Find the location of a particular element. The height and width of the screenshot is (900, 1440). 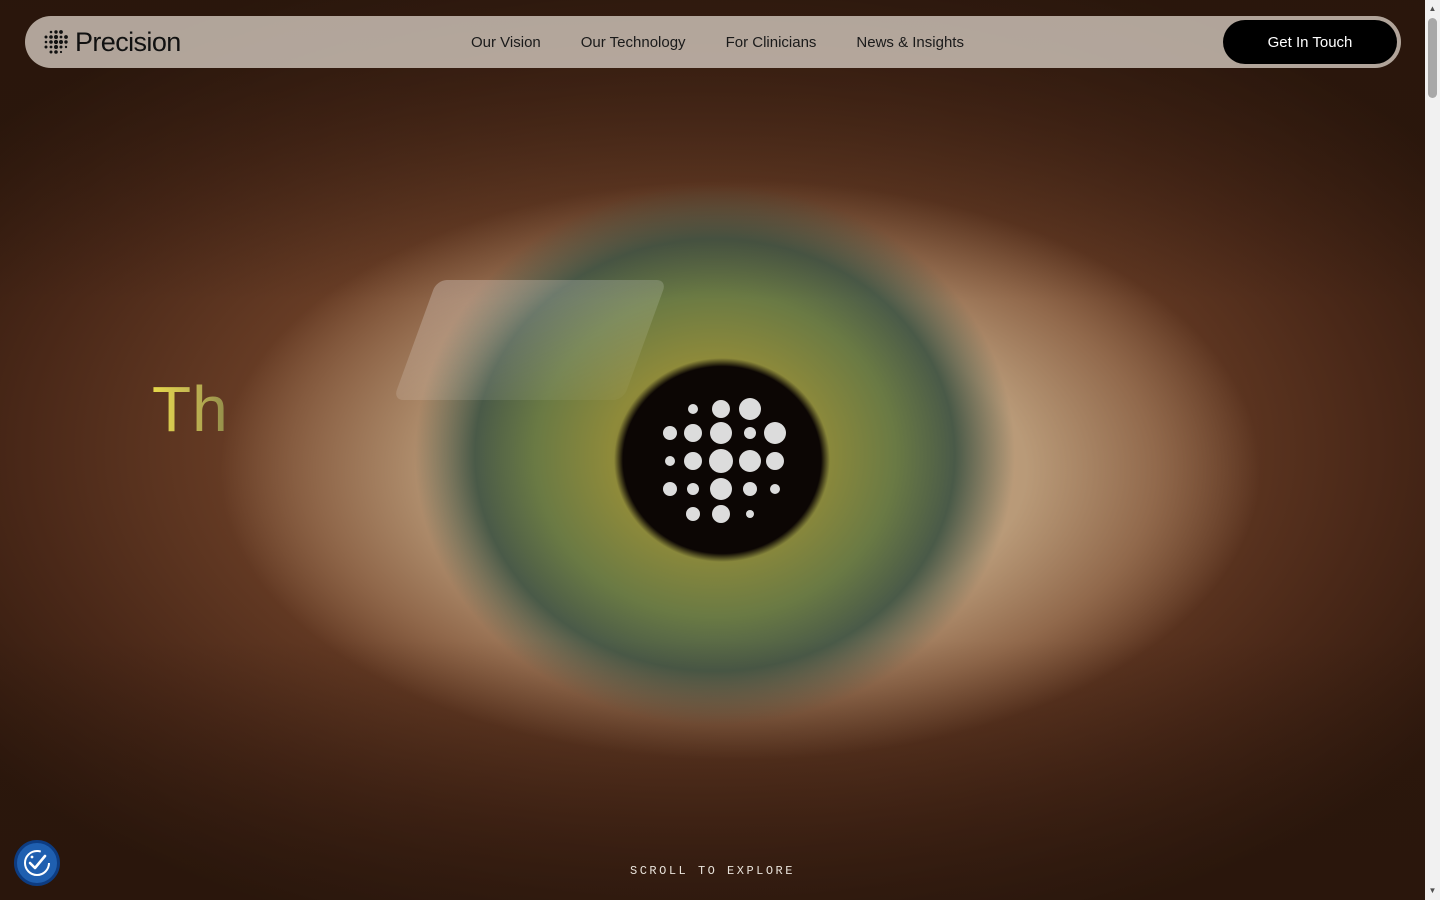

get-in-touch-button: Get In Touch is located at coordinates (1310, 42).